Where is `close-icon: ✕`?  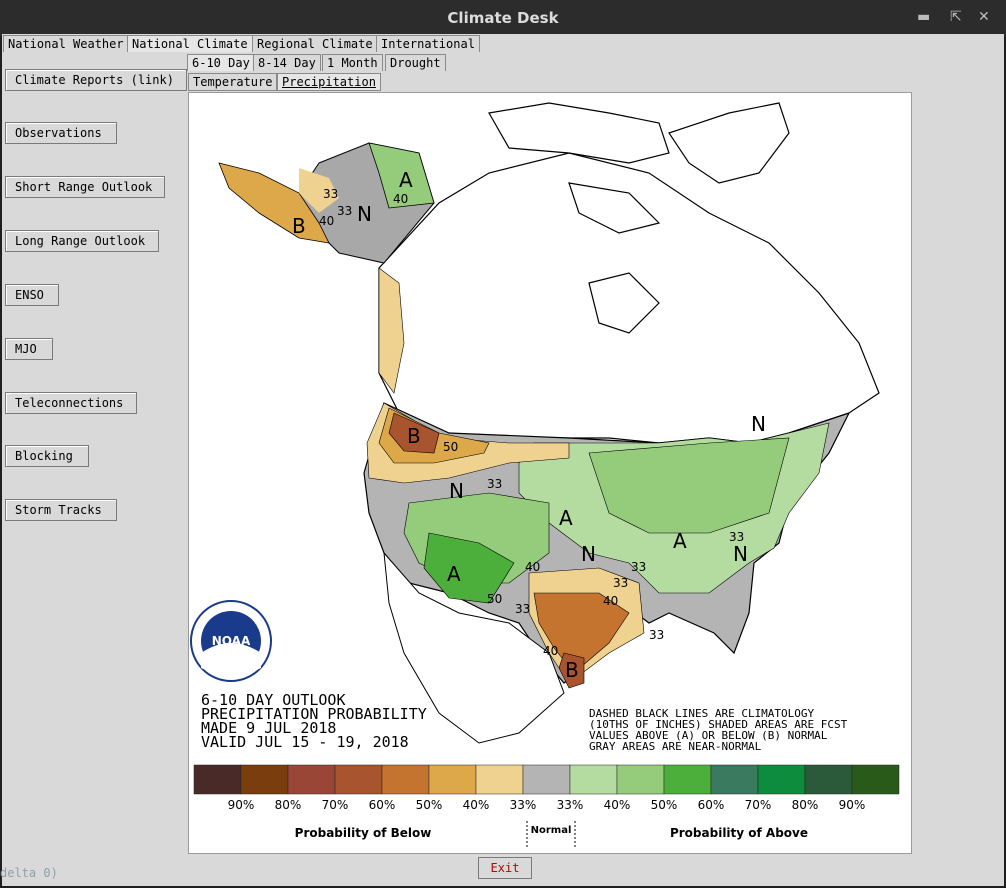 close-icon: ✕ is located at coordinates (984, 17).